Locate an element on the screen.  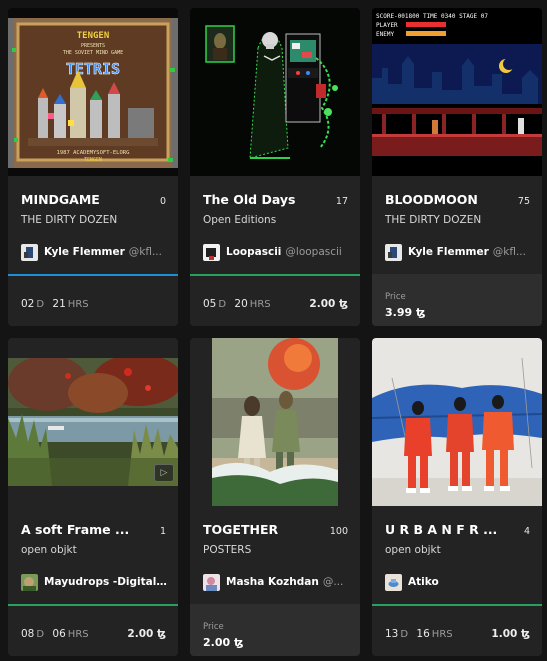
thumb-hud-player: PLAYER is located at coordinates (387, 25).